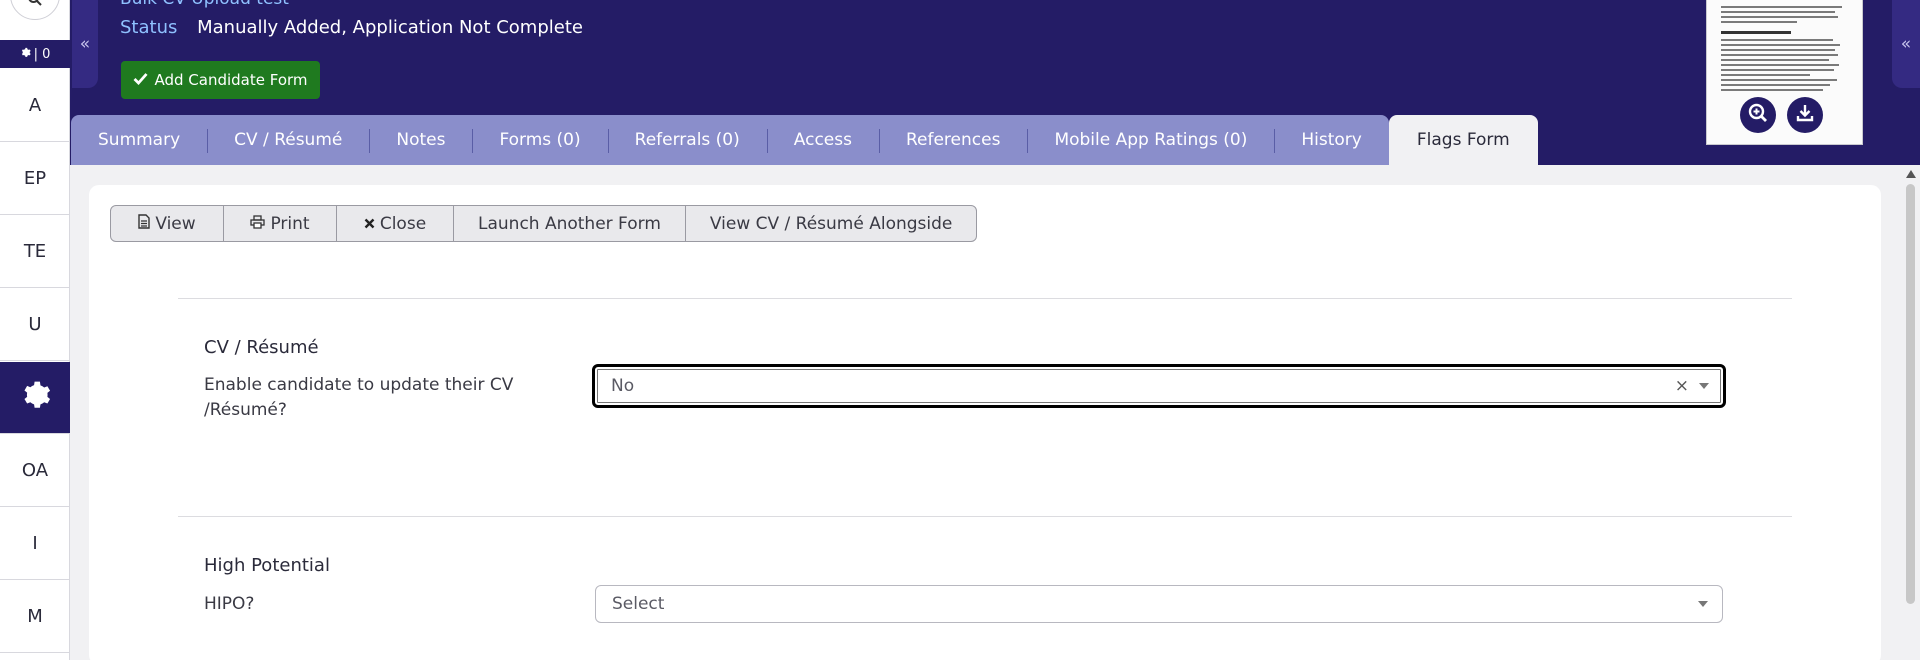 The height and width of the screenshot is (665, 1920). What do you see at coordinates (390, 27) in the screenshot?
I see `status-value: Manually Added, Application Not Complete` at bounding box center [390, 27].